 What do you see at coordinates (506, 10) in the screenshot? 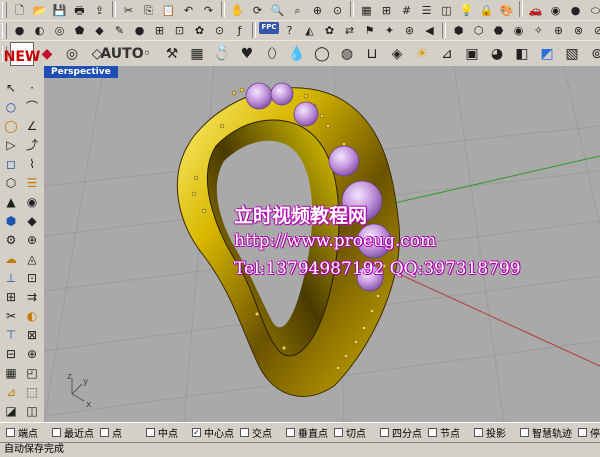
I see `palette-icon: 🎨` at bounding box center [506, 10].